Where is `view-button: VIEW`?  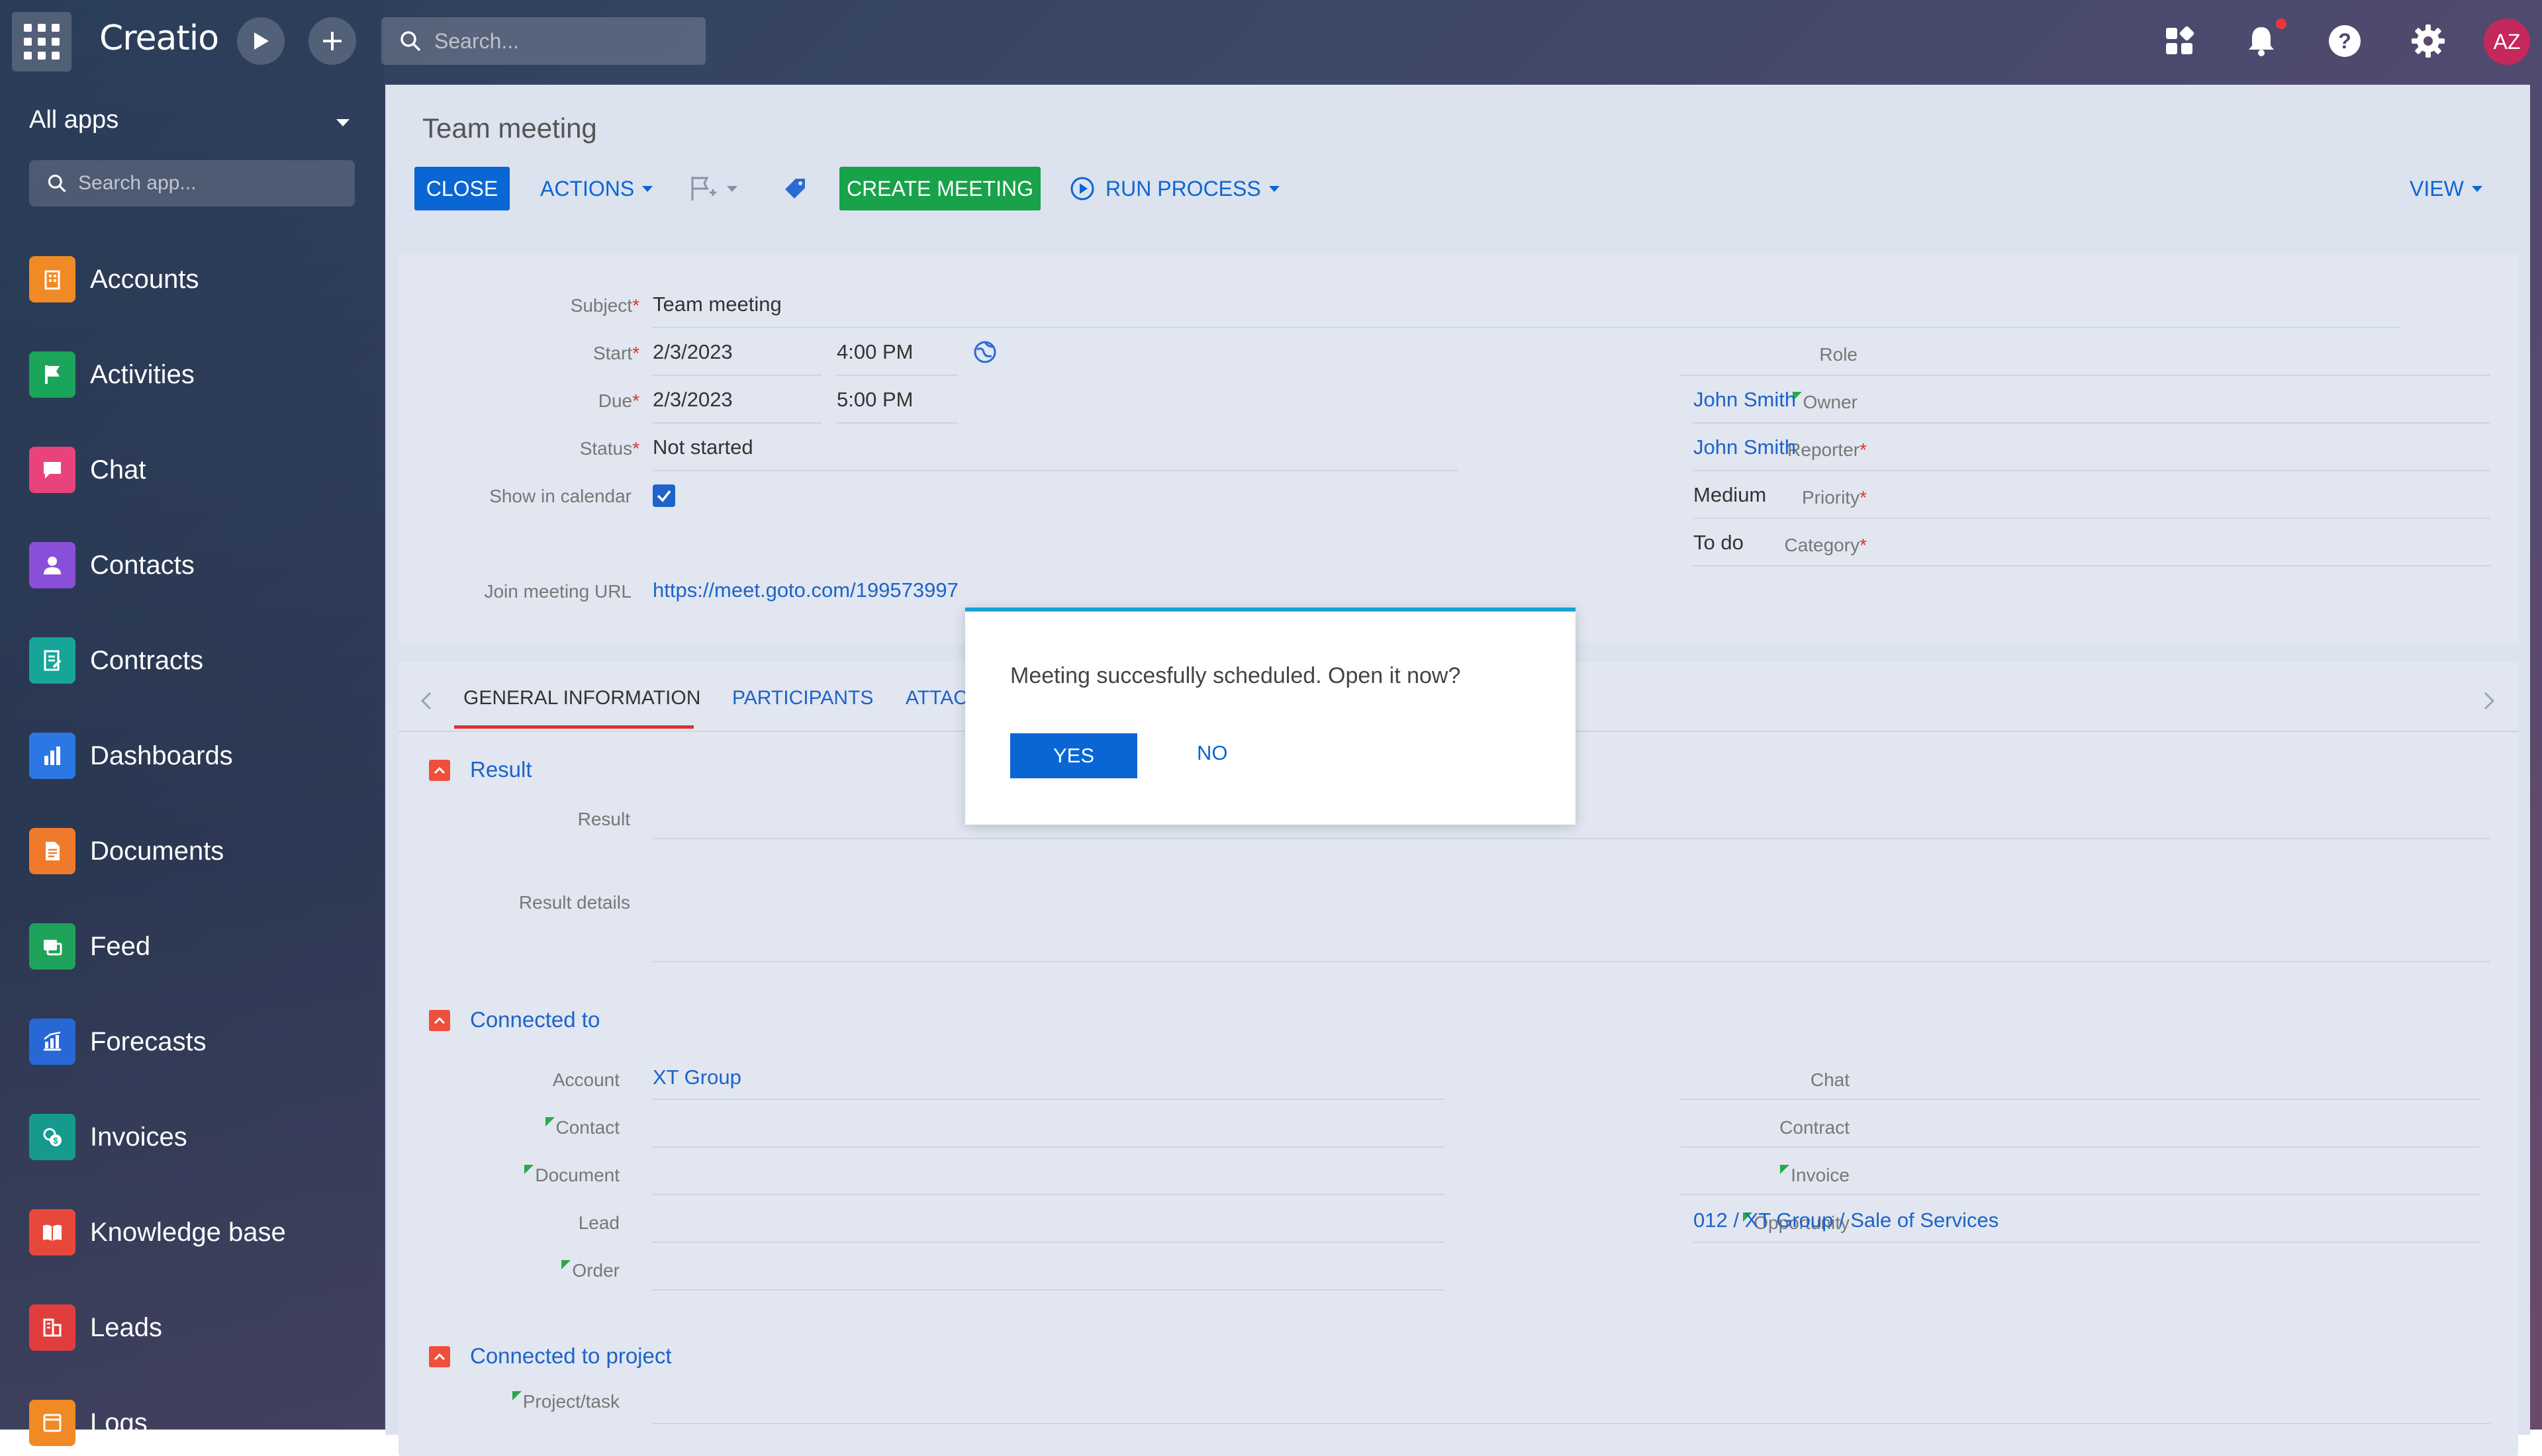 view-button: VIEW is located at coordinates (2446, 188).